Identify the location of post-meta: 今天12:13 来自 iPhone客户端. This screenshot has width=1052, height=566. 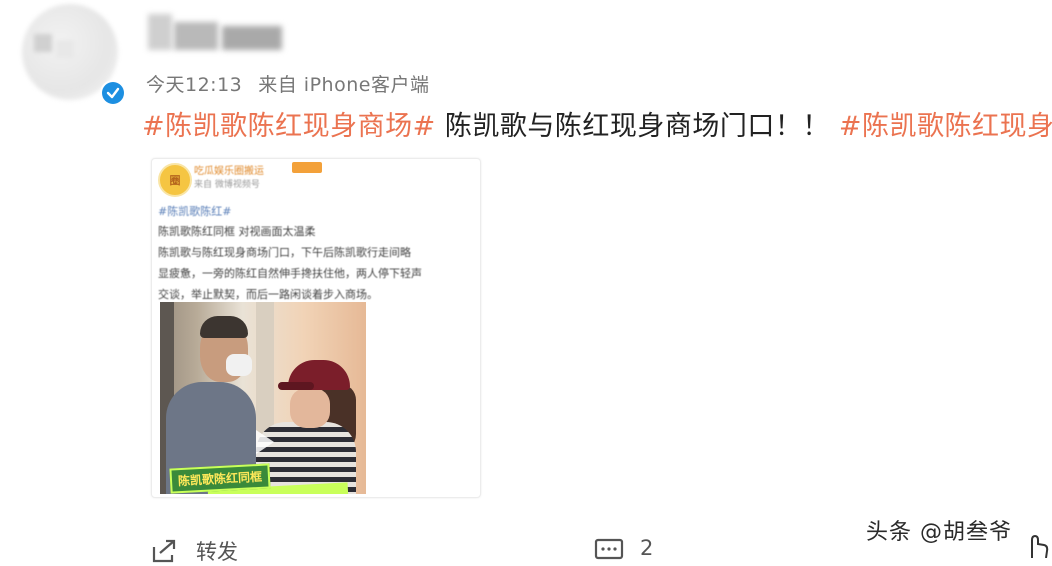
(287, 83).